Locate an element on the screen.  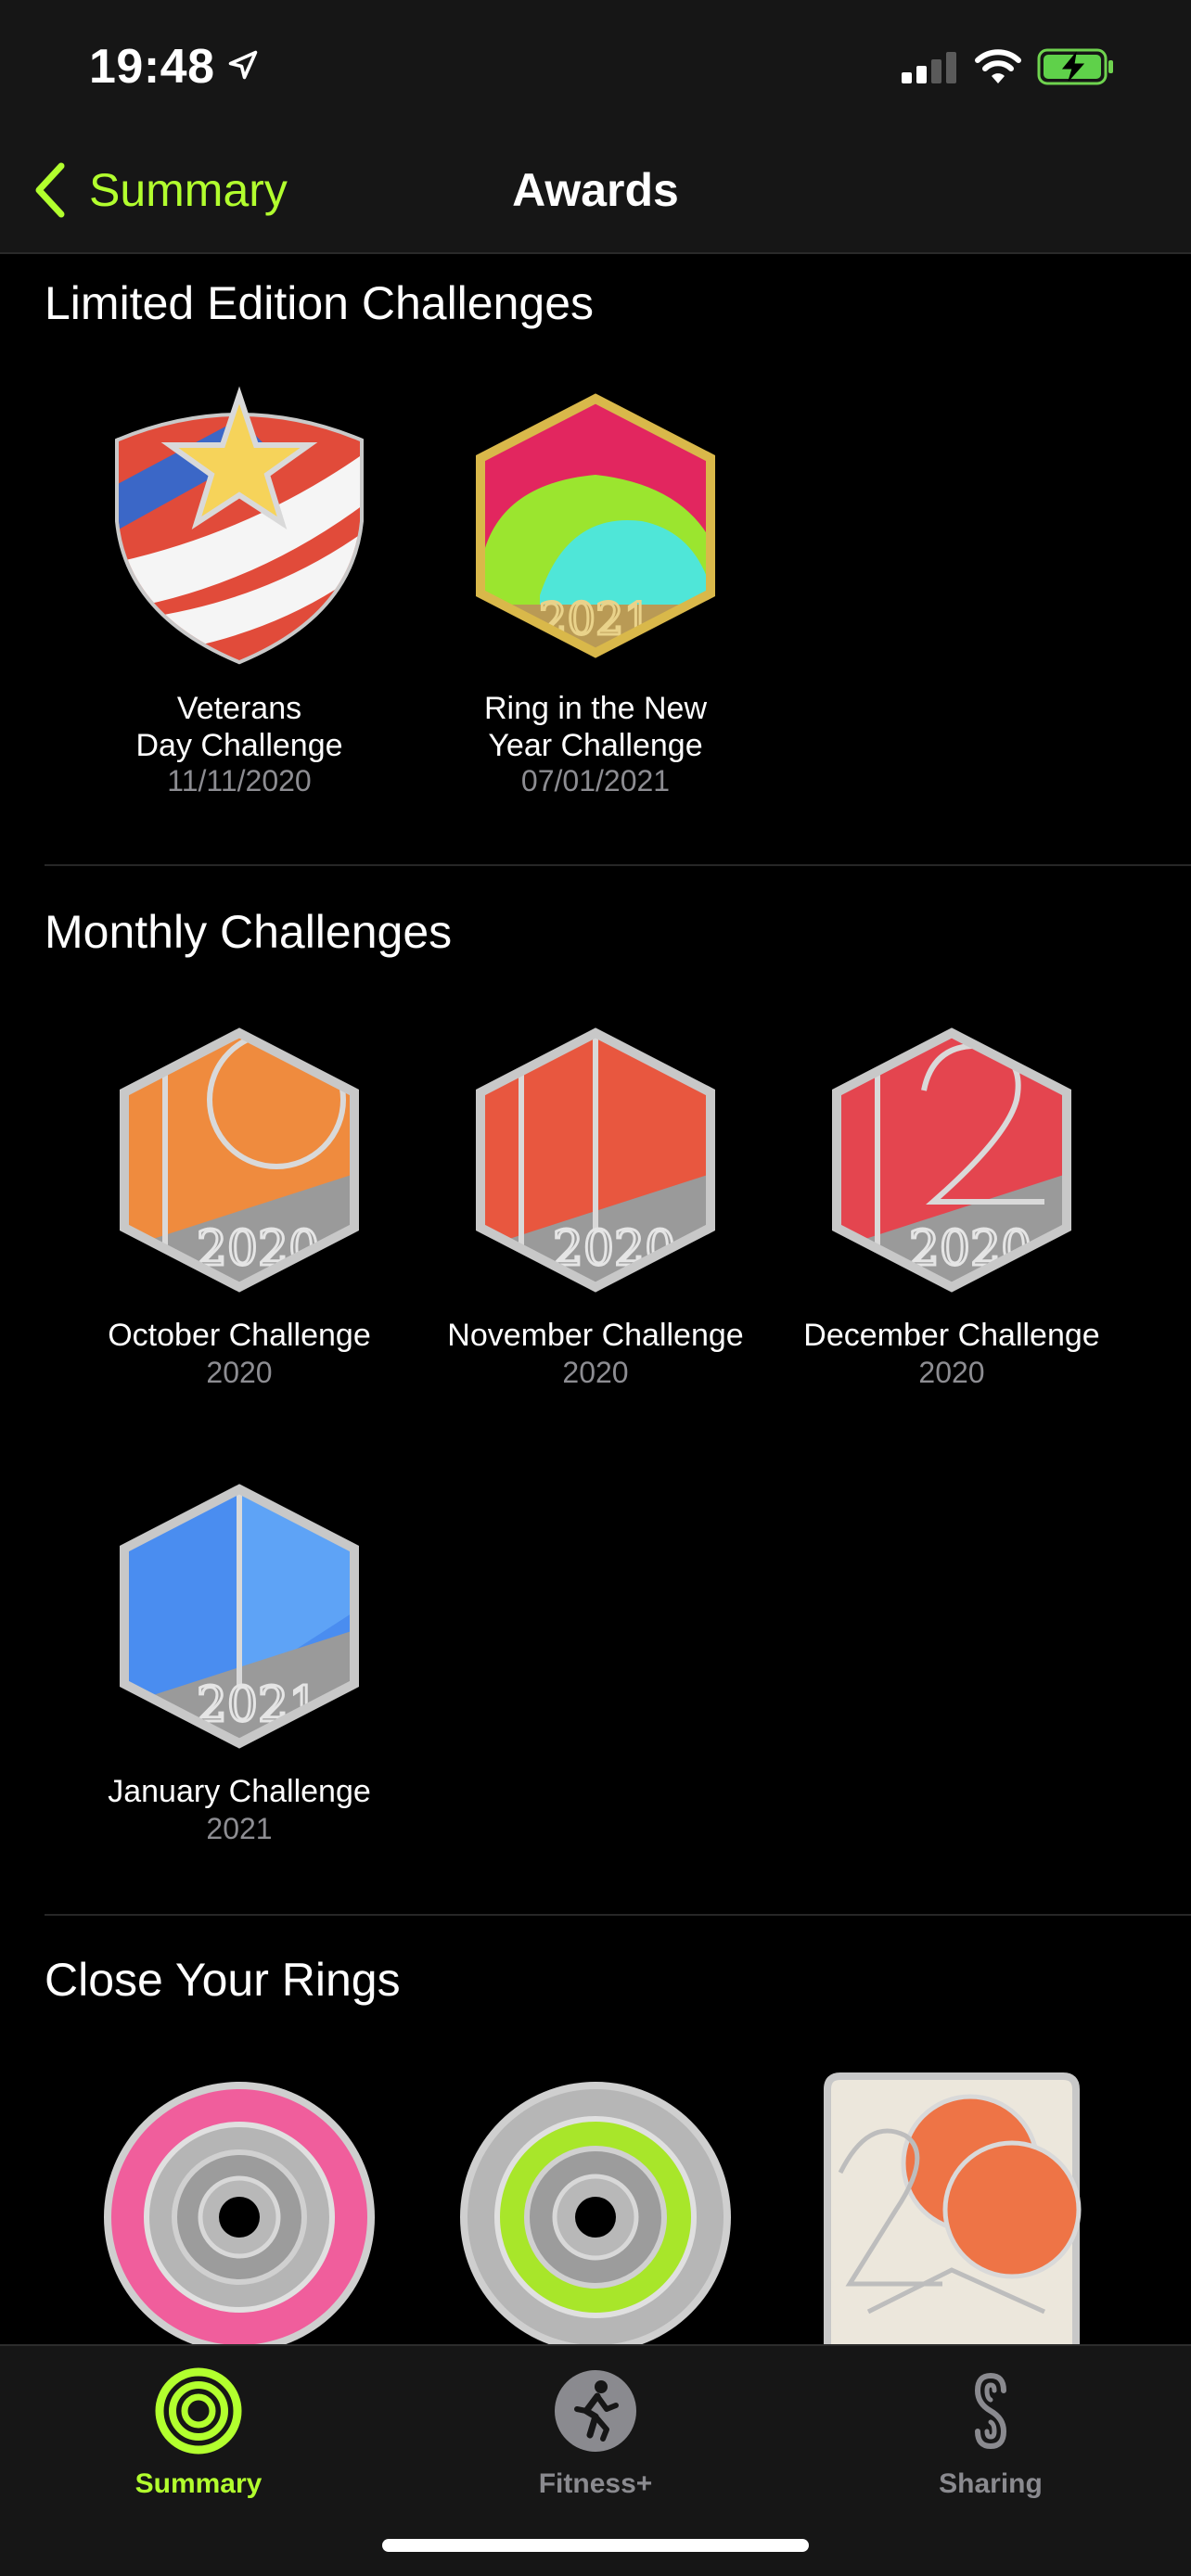
january-challenge-badge-icon: 2021 is located at coordinates (239, 1617).